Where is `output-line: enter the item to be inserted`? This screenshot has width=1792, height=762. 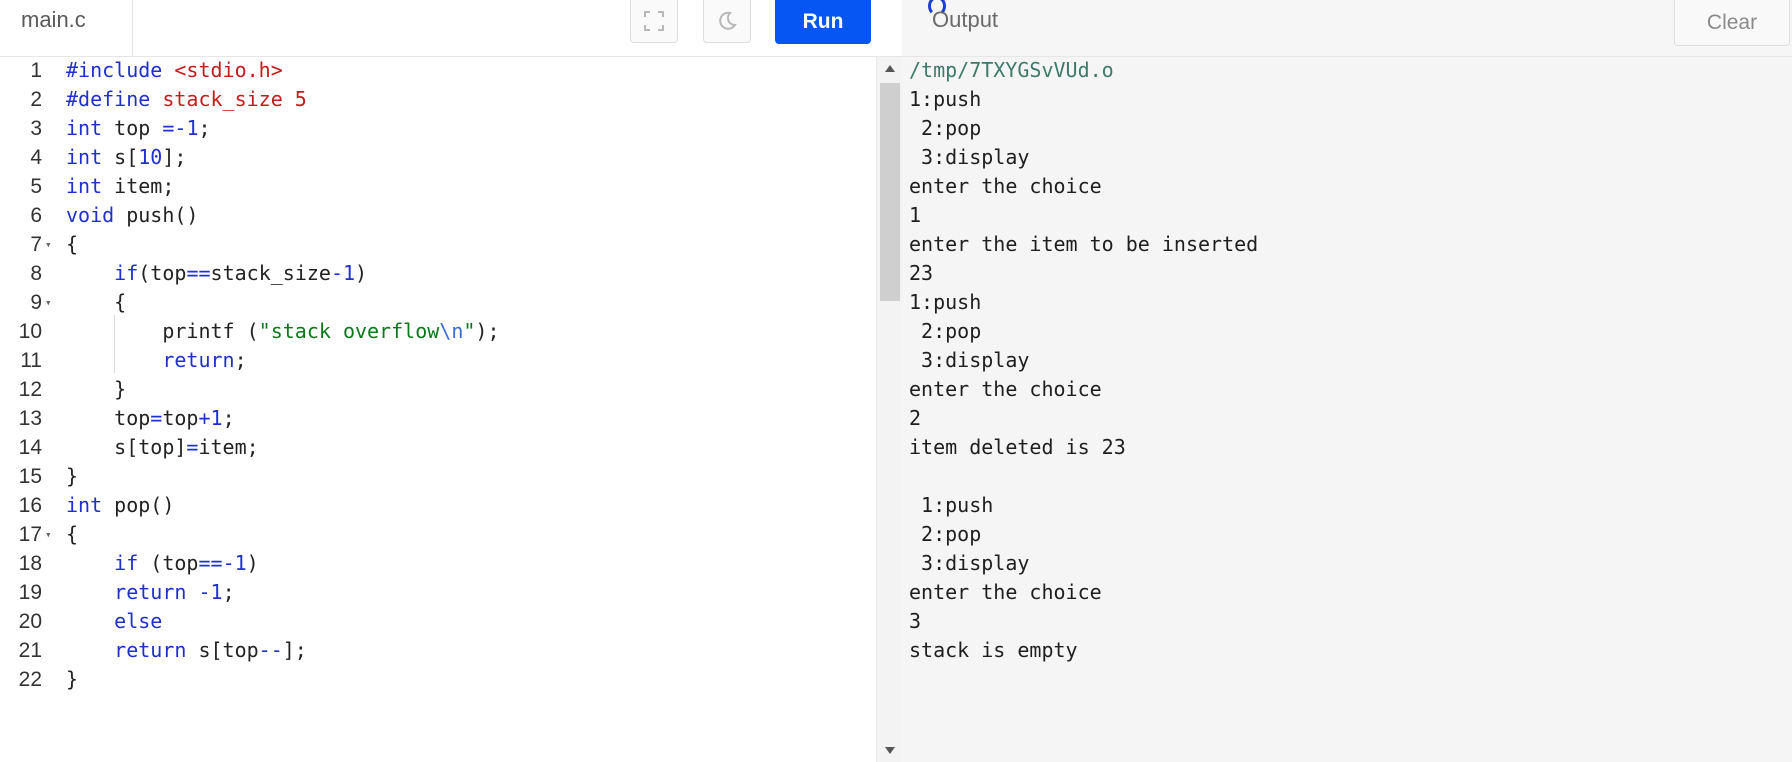
output-line: enter the item to be inserted is located at coordinates (1084, 244).